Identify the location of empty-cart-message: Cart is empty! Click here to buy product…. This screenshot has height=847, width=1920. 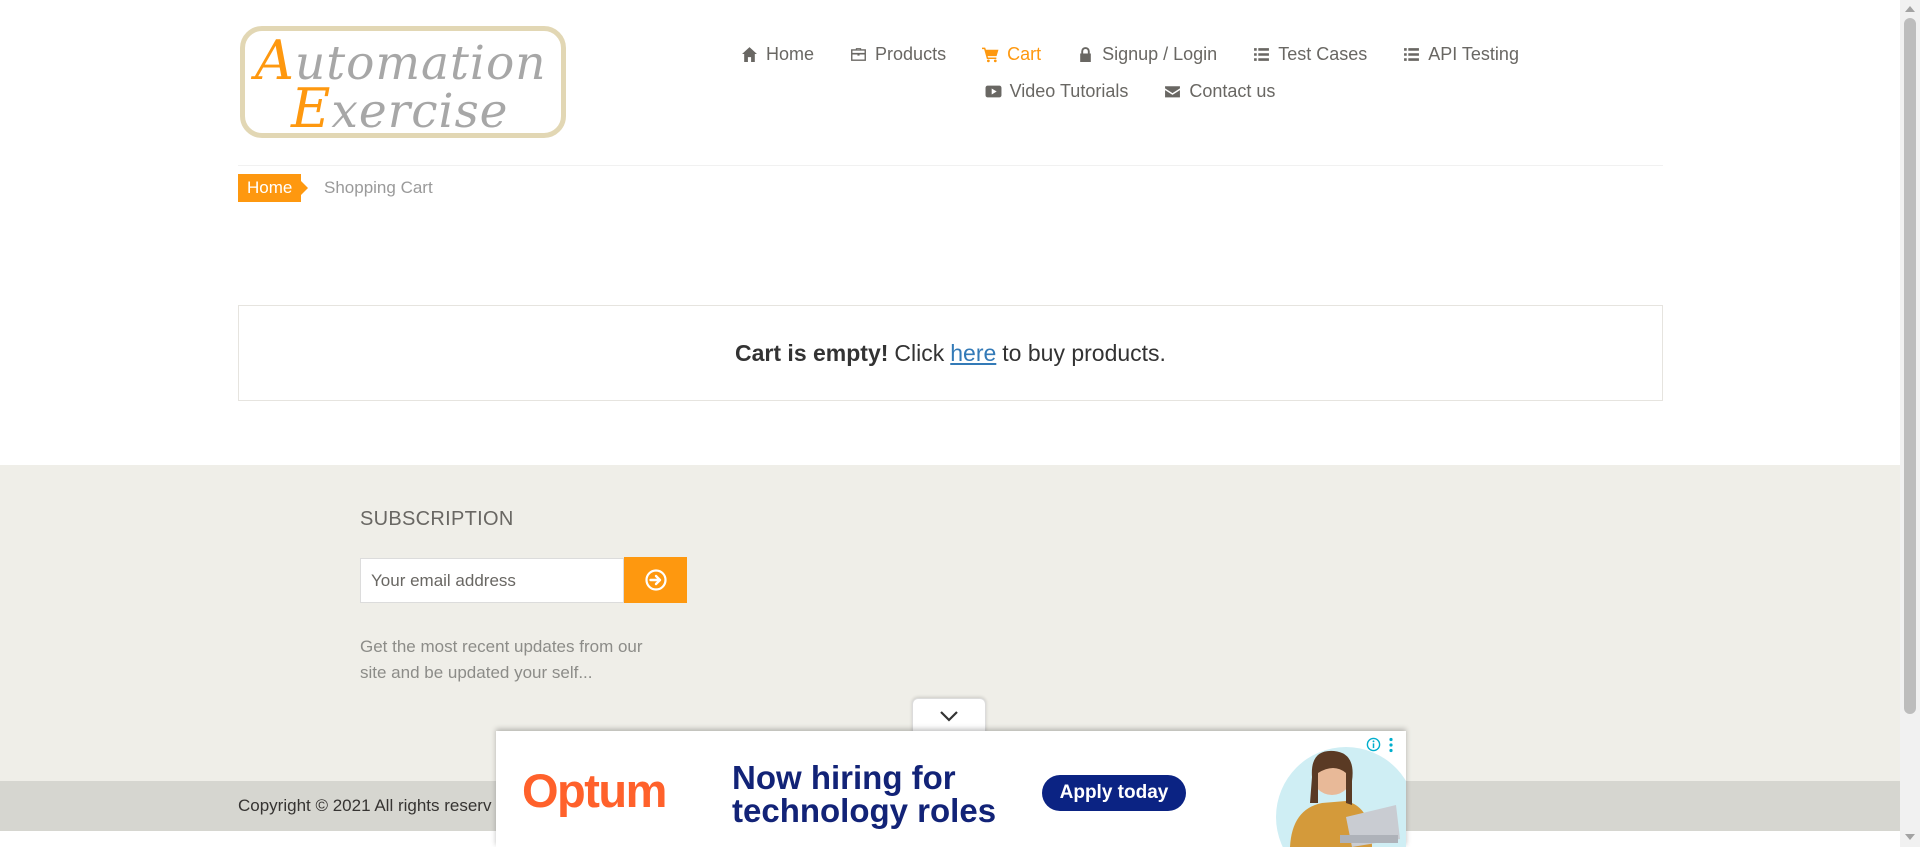
(950, 353).